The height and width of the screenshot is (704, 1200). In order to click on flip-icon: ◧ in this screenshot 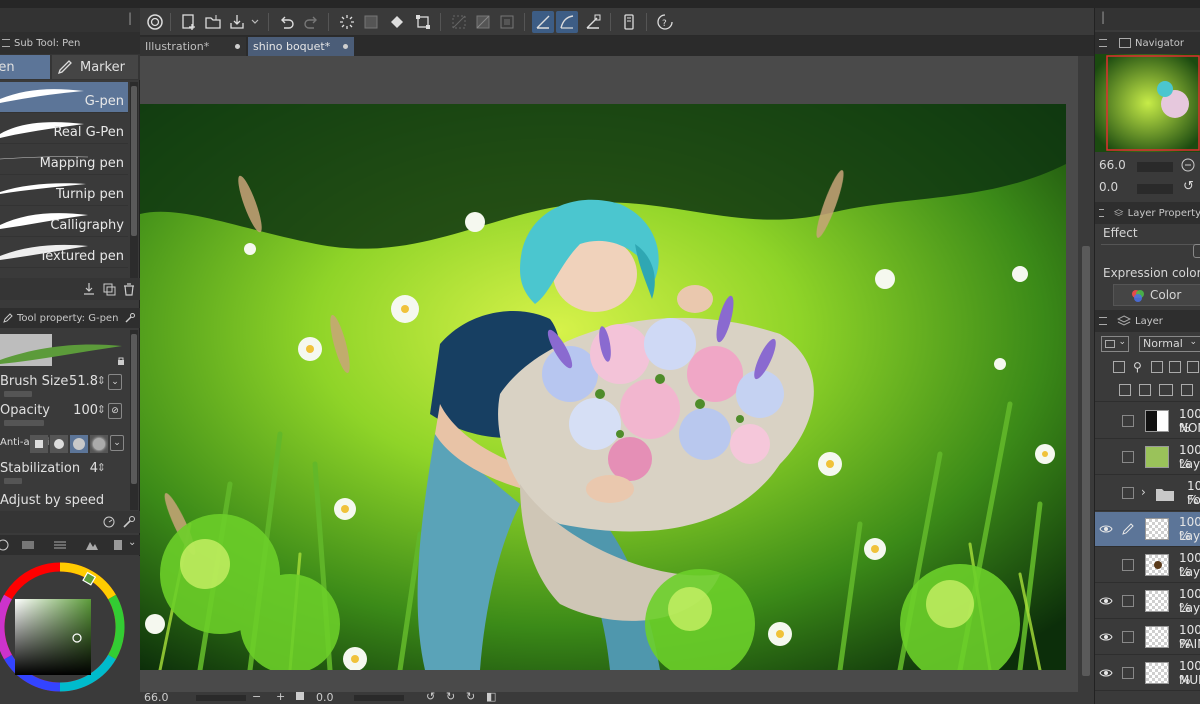, I will do `click(491, 696)`.